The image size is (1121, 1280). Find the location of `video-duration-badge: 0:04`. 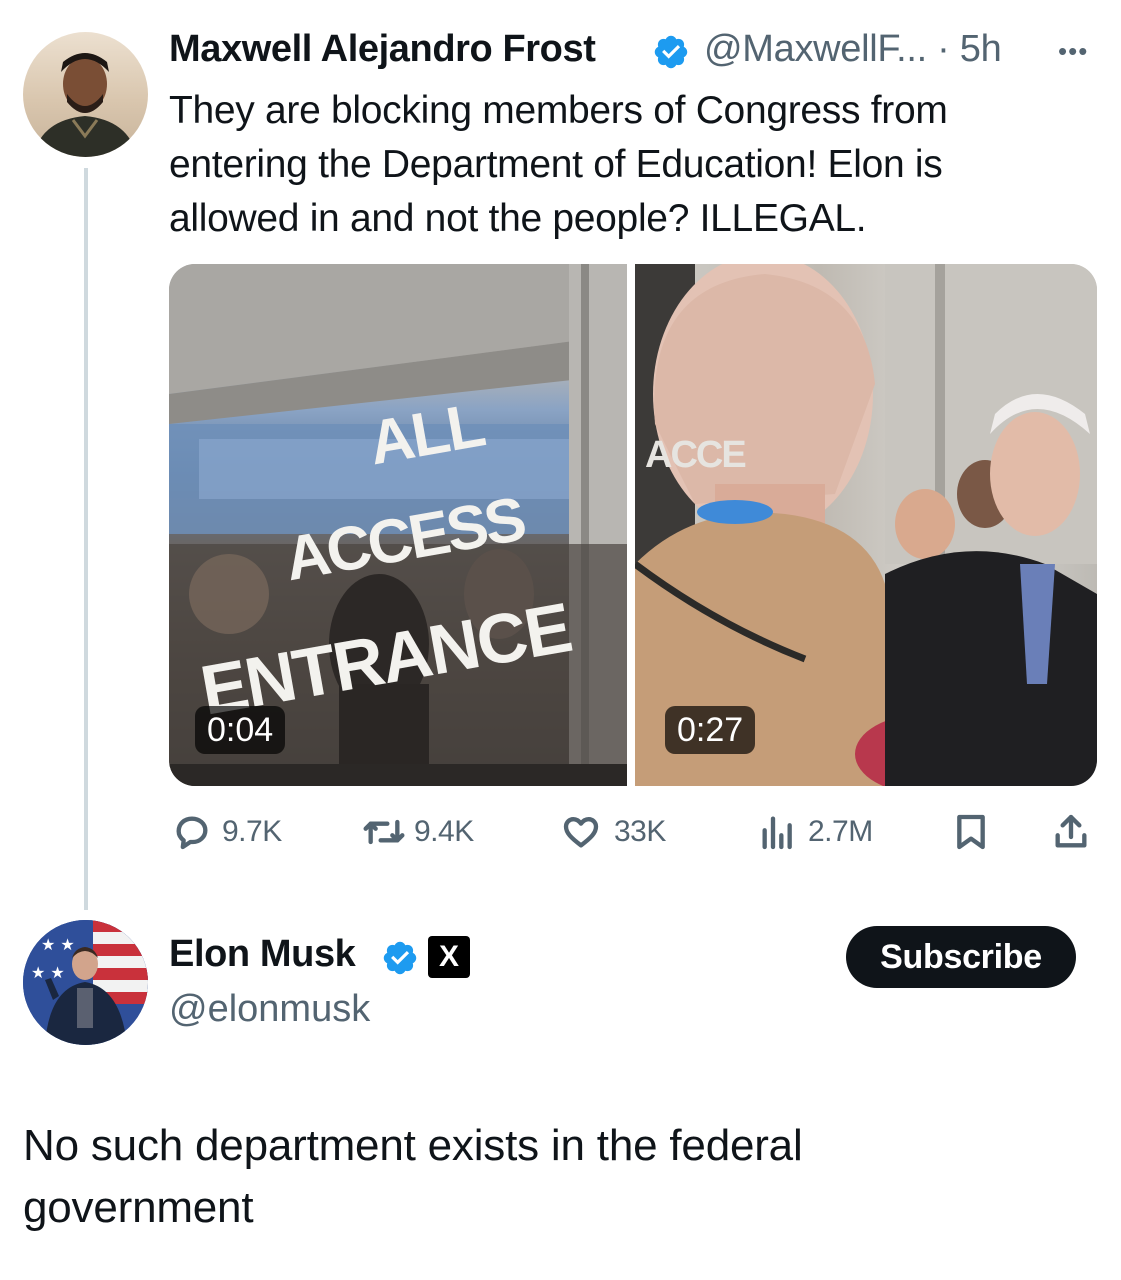

video-duration-badge: 0:04 is located at coordinates (240, 730).